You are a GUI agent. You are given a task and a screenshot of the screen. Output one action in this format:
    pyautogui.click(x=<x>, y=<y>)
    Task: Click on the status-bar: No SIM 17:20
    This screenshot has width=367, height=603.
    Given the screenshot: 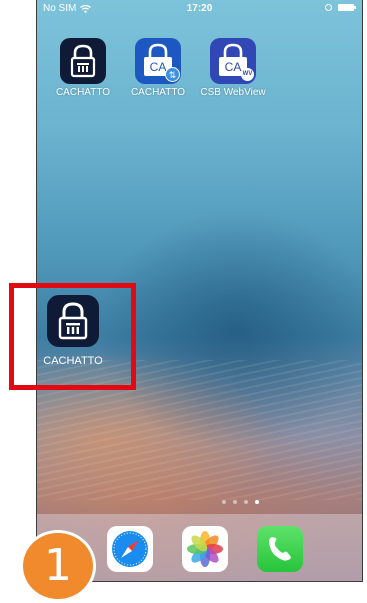 What is the action you would take?
    pyautogui.click(x=199, y=9)
    